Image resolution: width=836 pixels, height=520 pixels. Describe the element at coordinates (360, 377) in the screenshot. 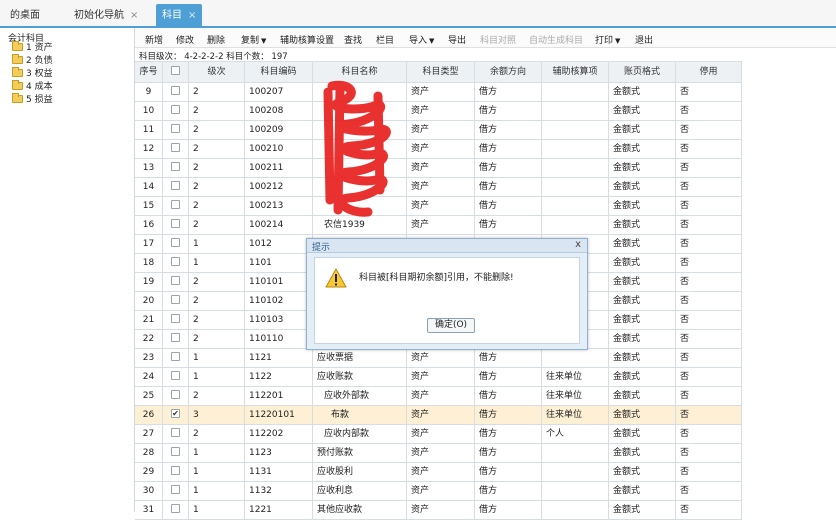

I see `cell-name: 应收账款` at that location.